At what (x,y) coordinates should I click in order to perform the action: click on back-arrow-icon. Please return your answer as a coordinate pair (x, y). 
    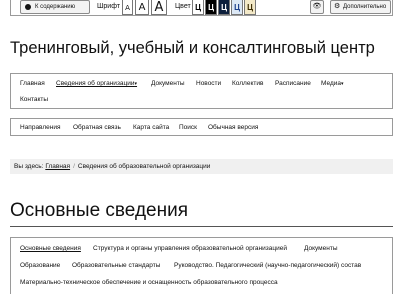
    Looking at the image, I should click on (28, 7).